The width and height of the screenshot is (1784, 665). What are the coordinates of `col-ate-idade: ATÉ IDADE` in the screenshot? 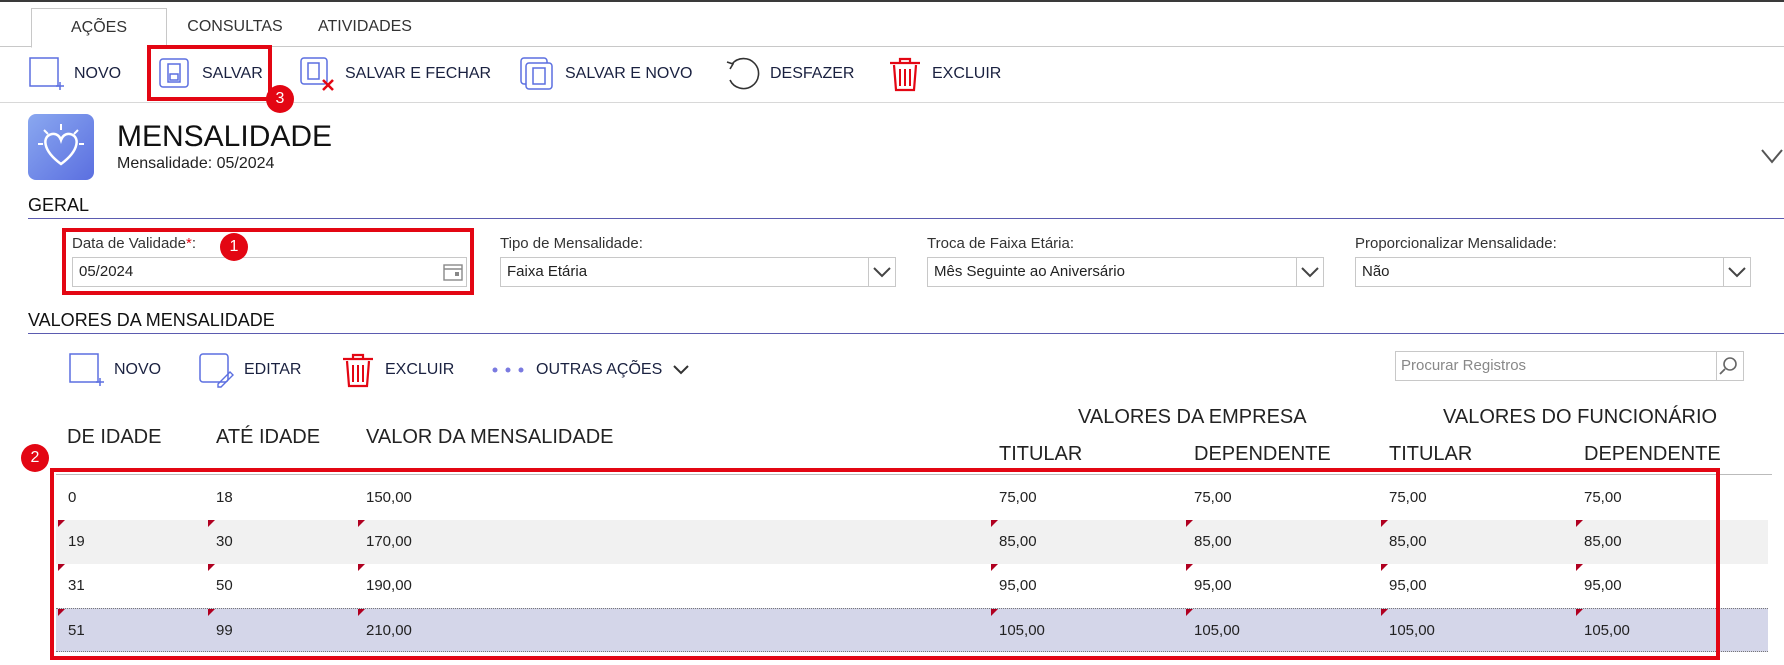 It's located at (268, 437).